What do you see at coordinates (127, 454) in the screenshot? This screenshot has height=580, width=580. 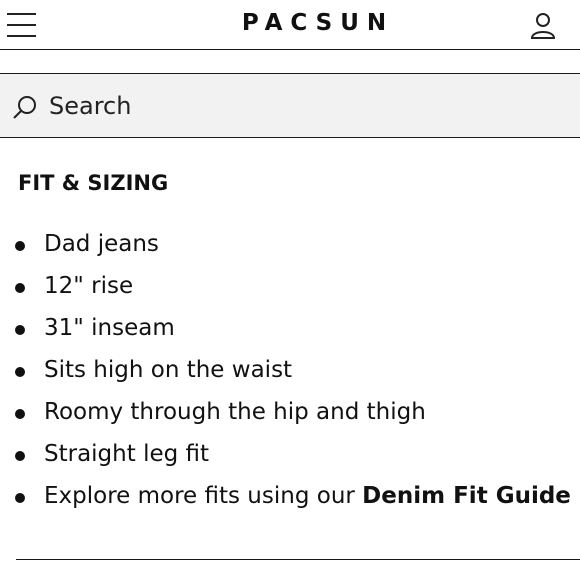 I see `list-item-text: Straight leg fit` at bounding box center [127, 454].